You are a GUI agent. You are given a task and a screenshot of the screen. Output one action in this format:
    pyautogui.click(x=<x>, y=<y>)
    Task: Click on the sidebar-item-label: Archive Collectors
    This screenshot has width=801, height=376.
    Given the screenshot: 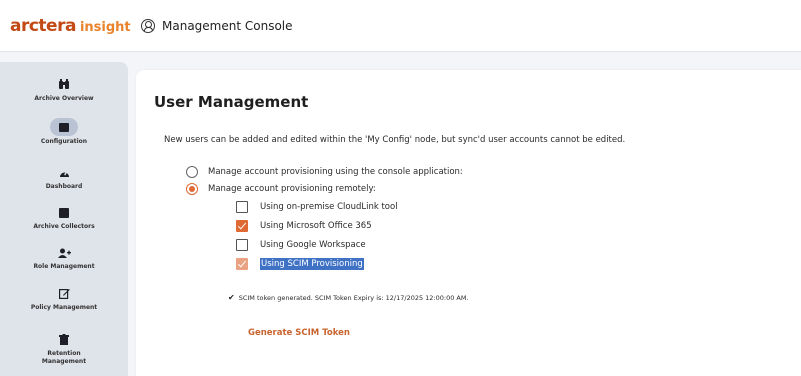 What is the action you would take?
    pyautogui.click(x=64, y=226)
    